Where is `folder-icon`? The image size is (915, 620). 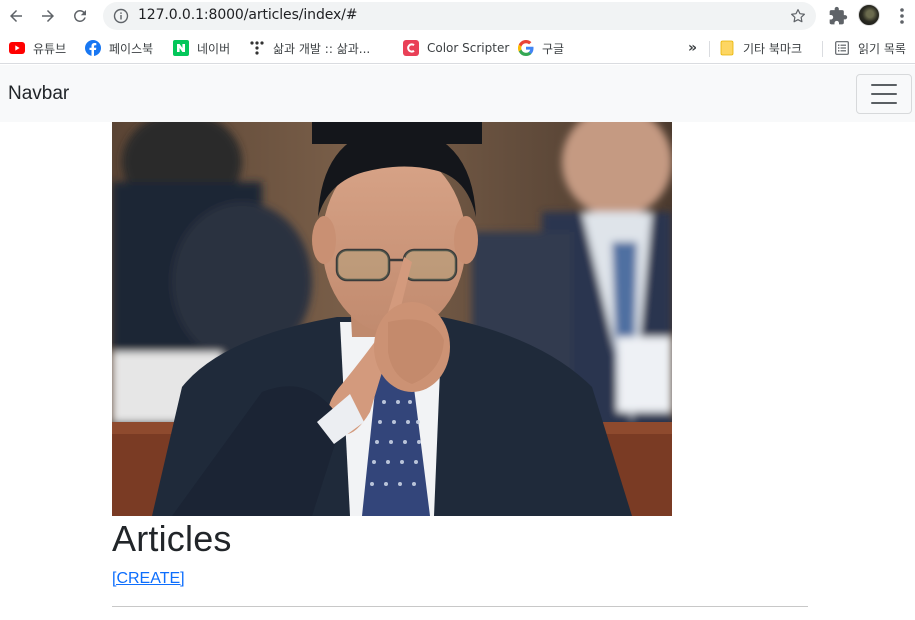 folder-icon is located at coordinates (727, 48).